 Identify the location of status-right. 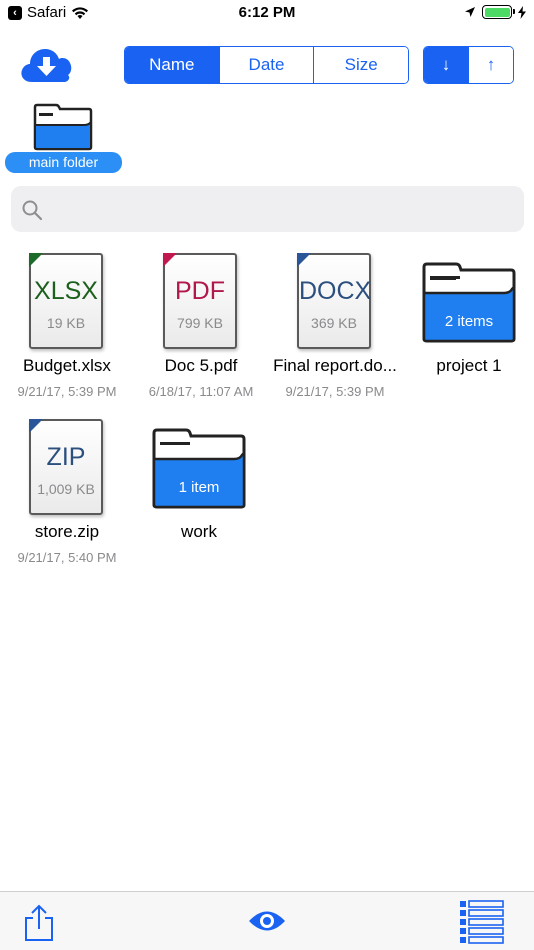
(495, 12).